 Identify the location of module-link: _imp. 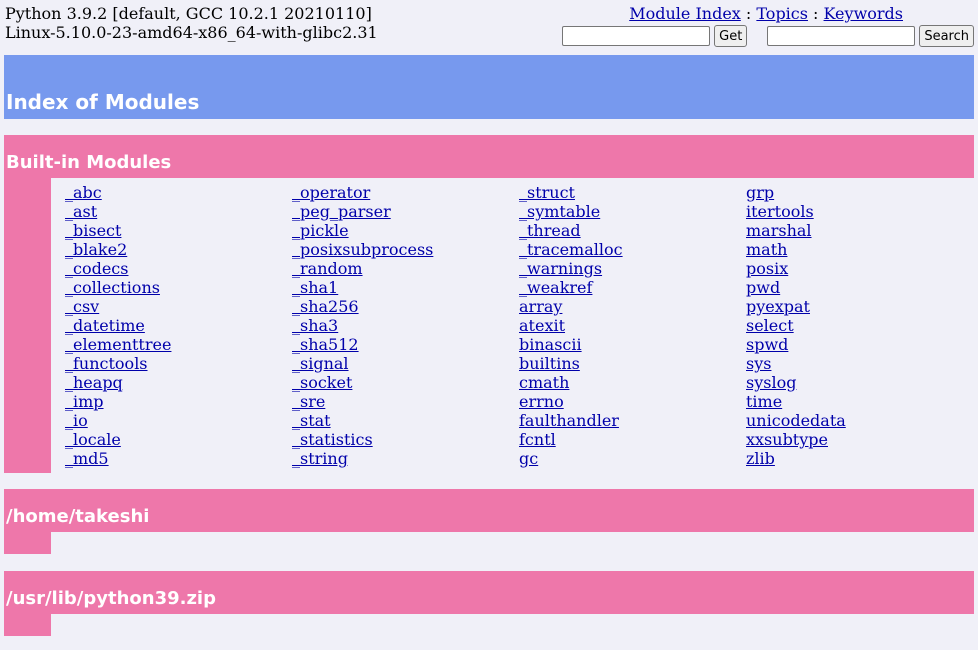
(84, 401).